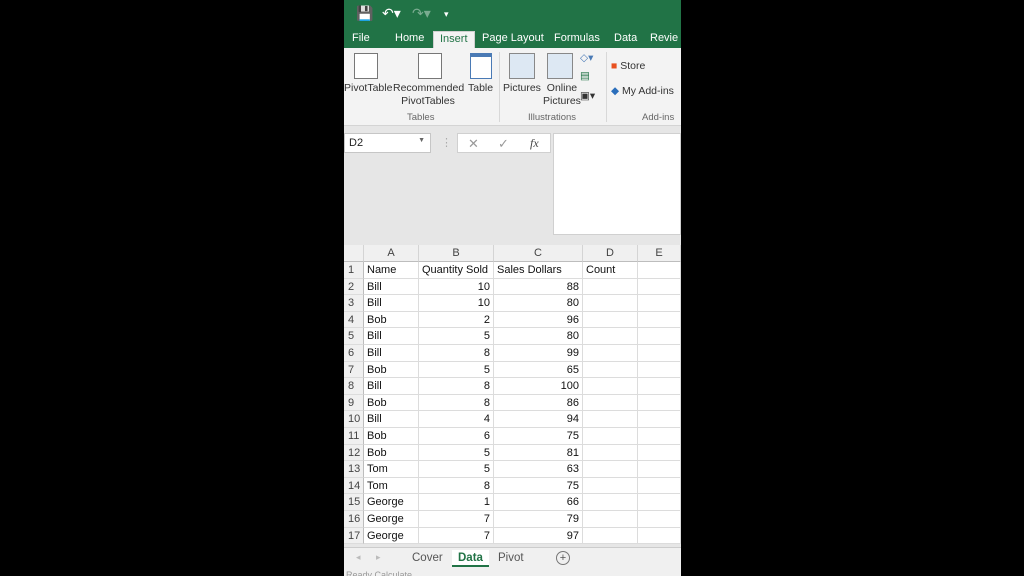 This screenshot has height=576, width=1024. What do you see at coordinates (610, 386) in the screenshot?
I see `cell-D8` at bounding box center [610, 386].